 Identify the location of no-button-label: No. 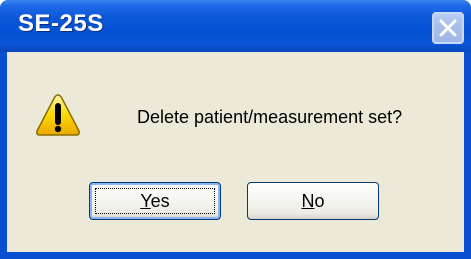
(312, 201).